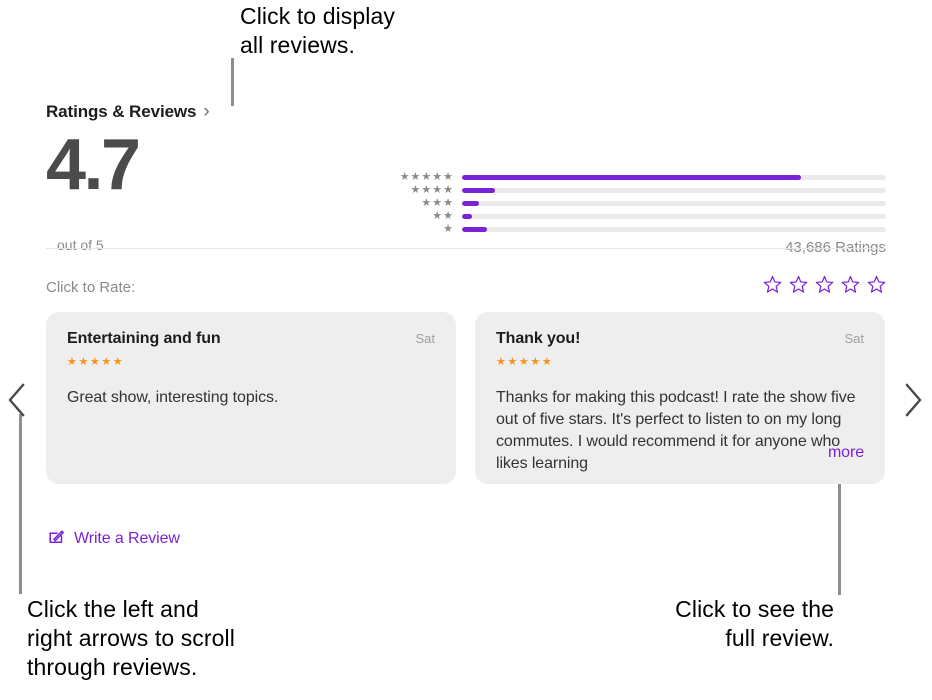 The height and width of the screenshot is (700, 932). I want to click on section-divider, so click(466, 248).